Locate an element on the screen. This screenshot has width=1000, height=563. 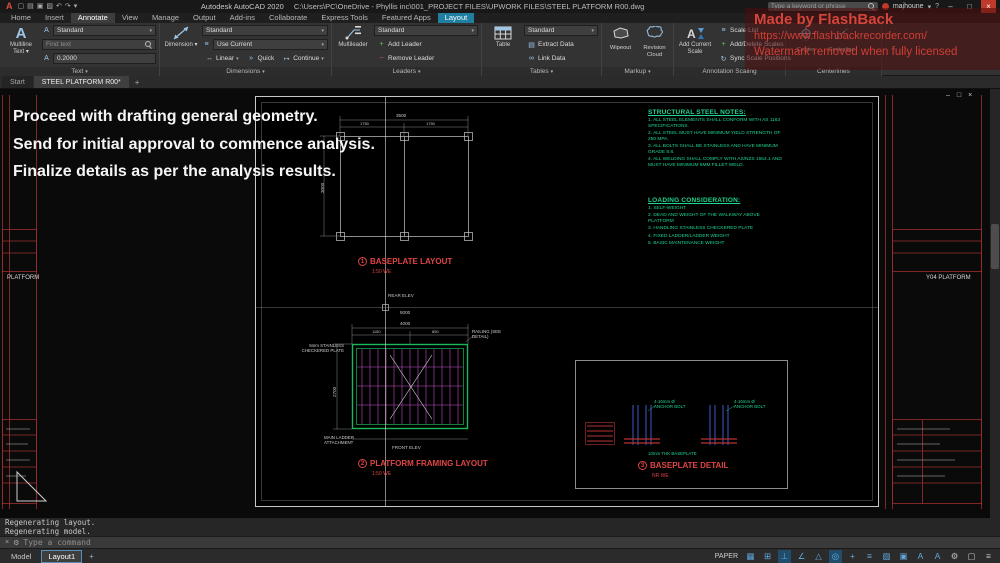
command-input is located at coordinates (509, 542).